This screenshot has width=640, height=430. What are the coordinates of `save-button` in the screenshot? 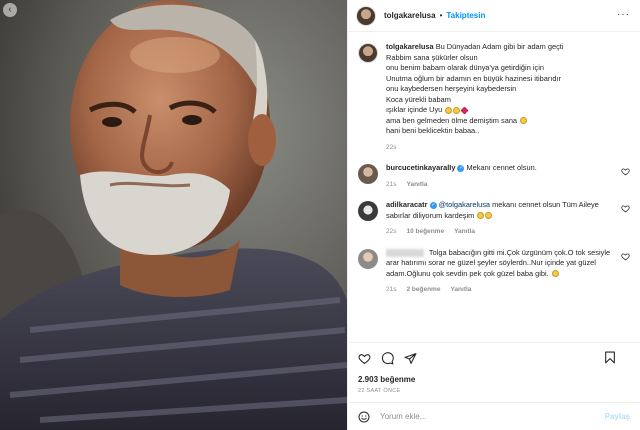 It's located at (610, 358).